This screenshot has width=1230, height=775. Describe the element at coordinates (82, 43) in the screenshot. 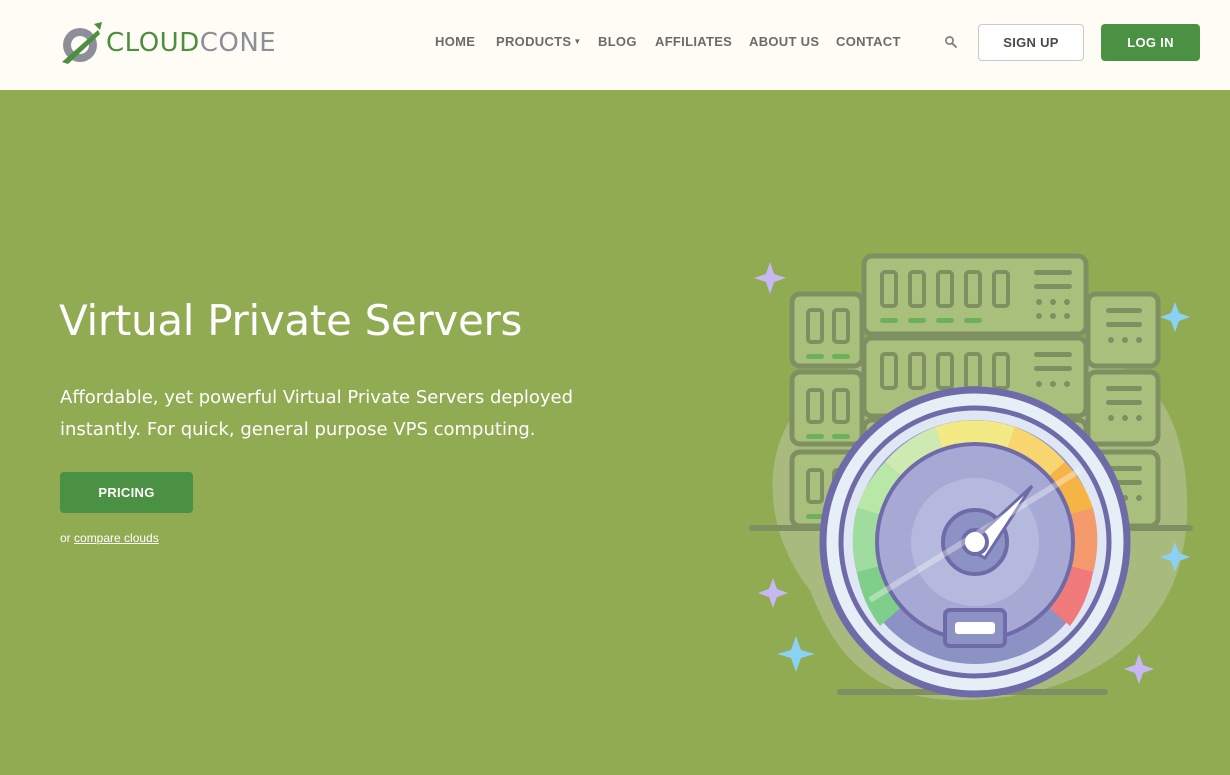

I see `cloudcone-logo-icon` at that location.